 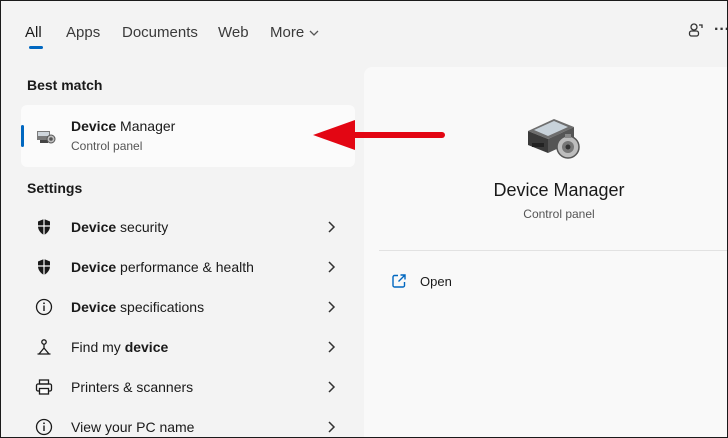 I want to click on setting-label-rest: specifications, so click(x=160, y=307).